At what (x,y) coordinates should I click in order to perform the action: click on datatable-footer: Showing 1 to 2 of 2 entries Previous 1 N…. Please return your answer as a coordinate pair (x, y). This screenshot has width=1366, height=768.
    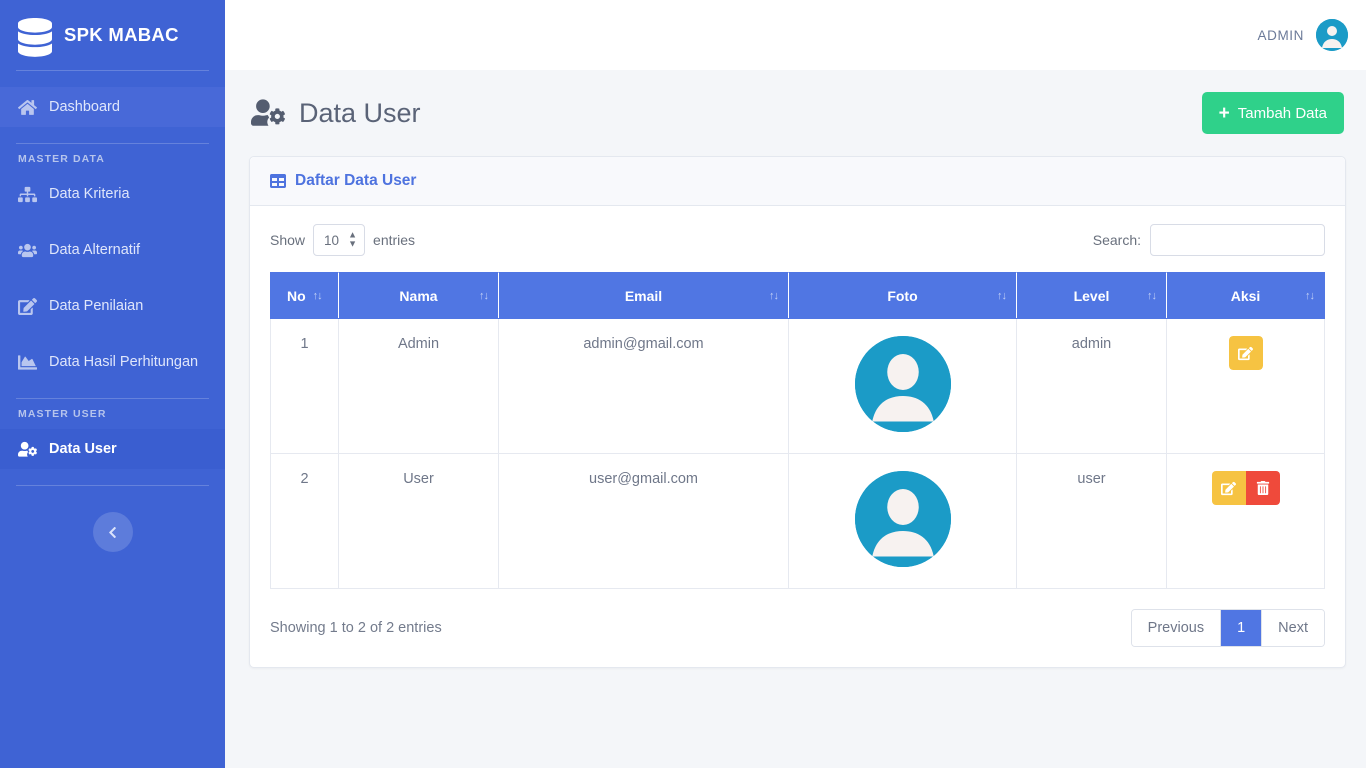
    Looking at the image, I should click on (797, 628).